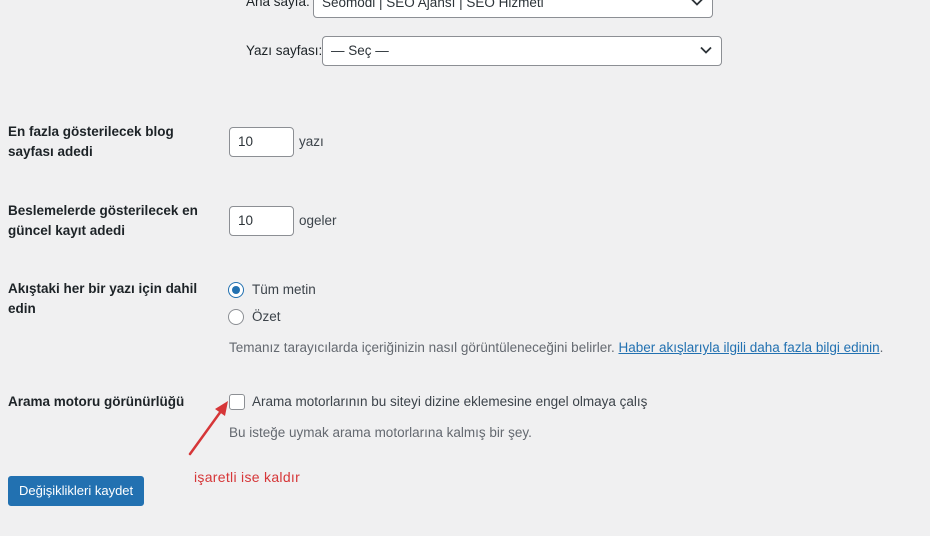  I want to click on annotation-text: işaretli ise kaldır, so click(247, 477).